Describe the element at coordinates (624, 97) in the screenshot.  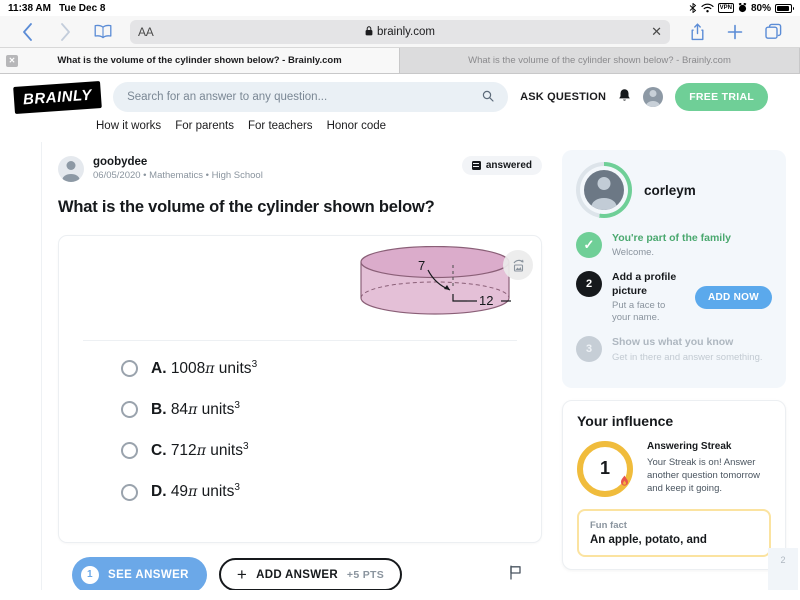
I see `bell-icon` at that location.